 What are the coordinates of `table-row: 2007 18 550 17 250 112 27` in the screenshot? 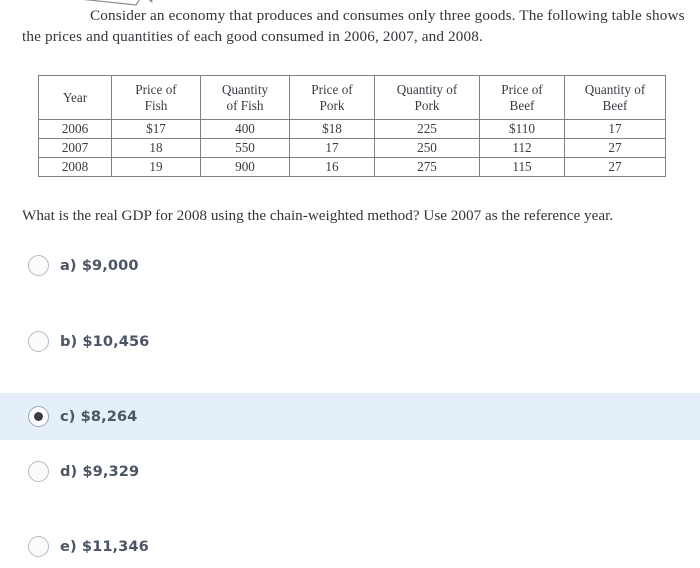 It's located at (352, 148).